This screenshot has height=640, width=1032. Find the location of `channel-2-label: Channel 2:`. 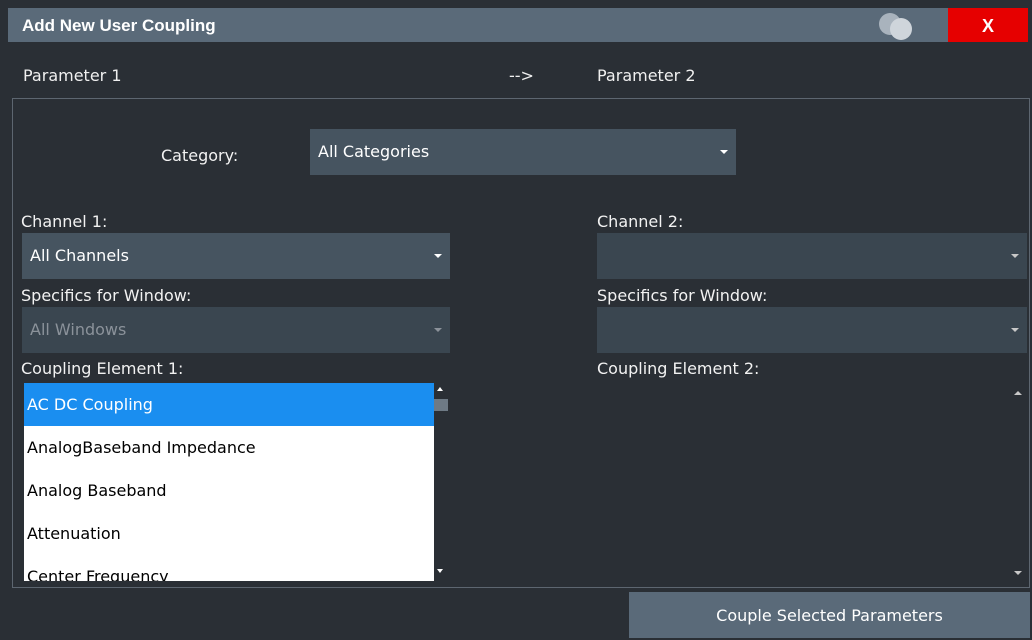

channel-2-label: Channel 2: is located at coordinates (640, 221).